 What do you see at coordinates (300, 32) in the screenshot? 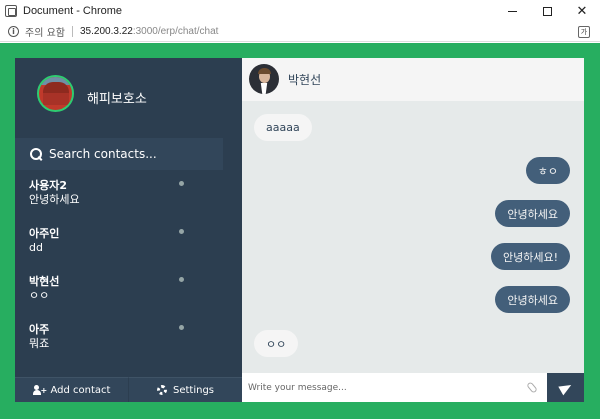
I see `address-bar: i 주의 요함 35.200.3.22:3000/erp/chat/chat 가` at bounding box center [300, 32].